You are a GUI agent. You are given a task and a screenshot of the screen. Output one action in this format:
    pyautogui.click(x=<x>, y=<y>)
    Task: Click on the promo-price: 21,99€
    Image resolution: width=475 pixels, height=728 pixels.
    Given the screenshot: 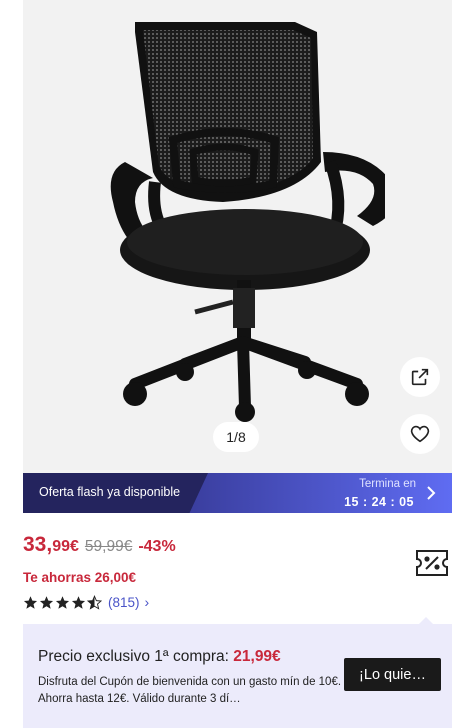 What is the action you would take?
    pyautogui.click(x=257, y=656)
    